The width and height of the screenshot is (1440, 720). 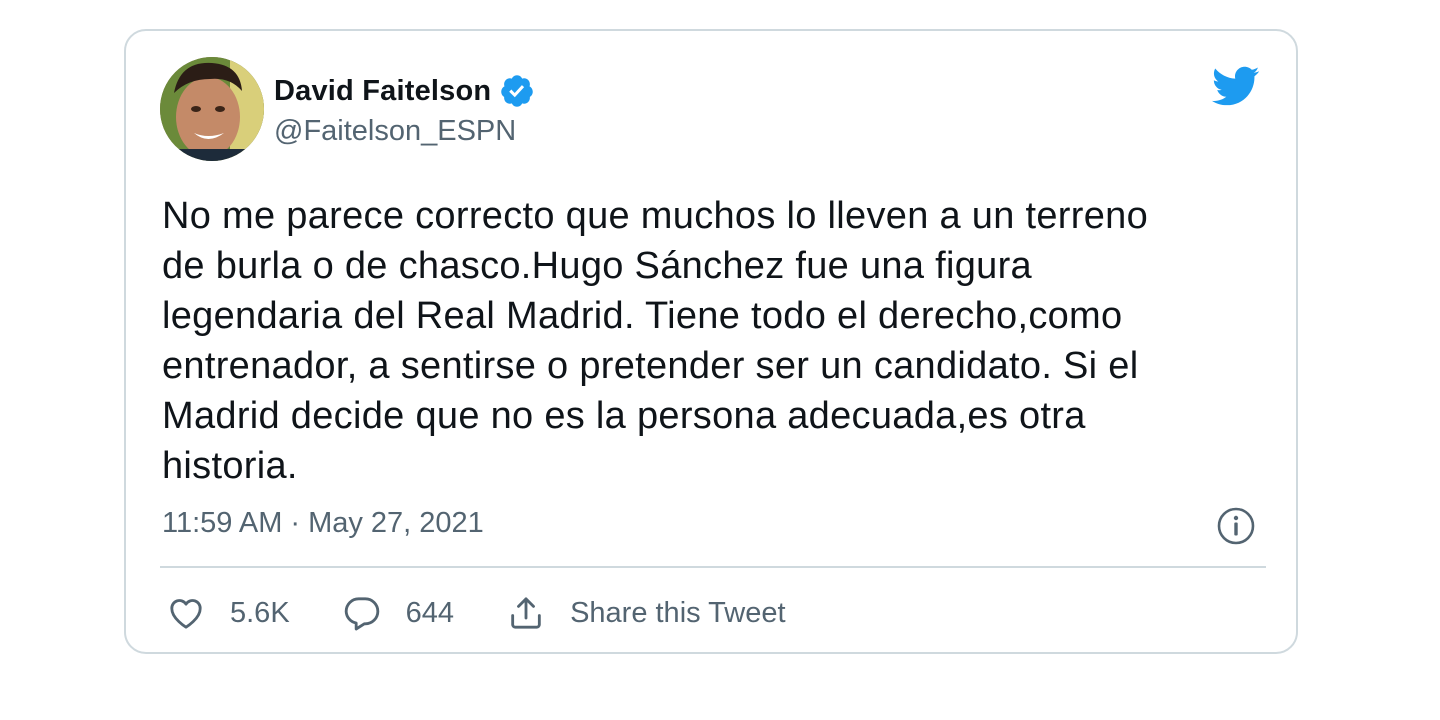 I want to click on tweet-date: May 27, 2021, so click(x=396, y=523).